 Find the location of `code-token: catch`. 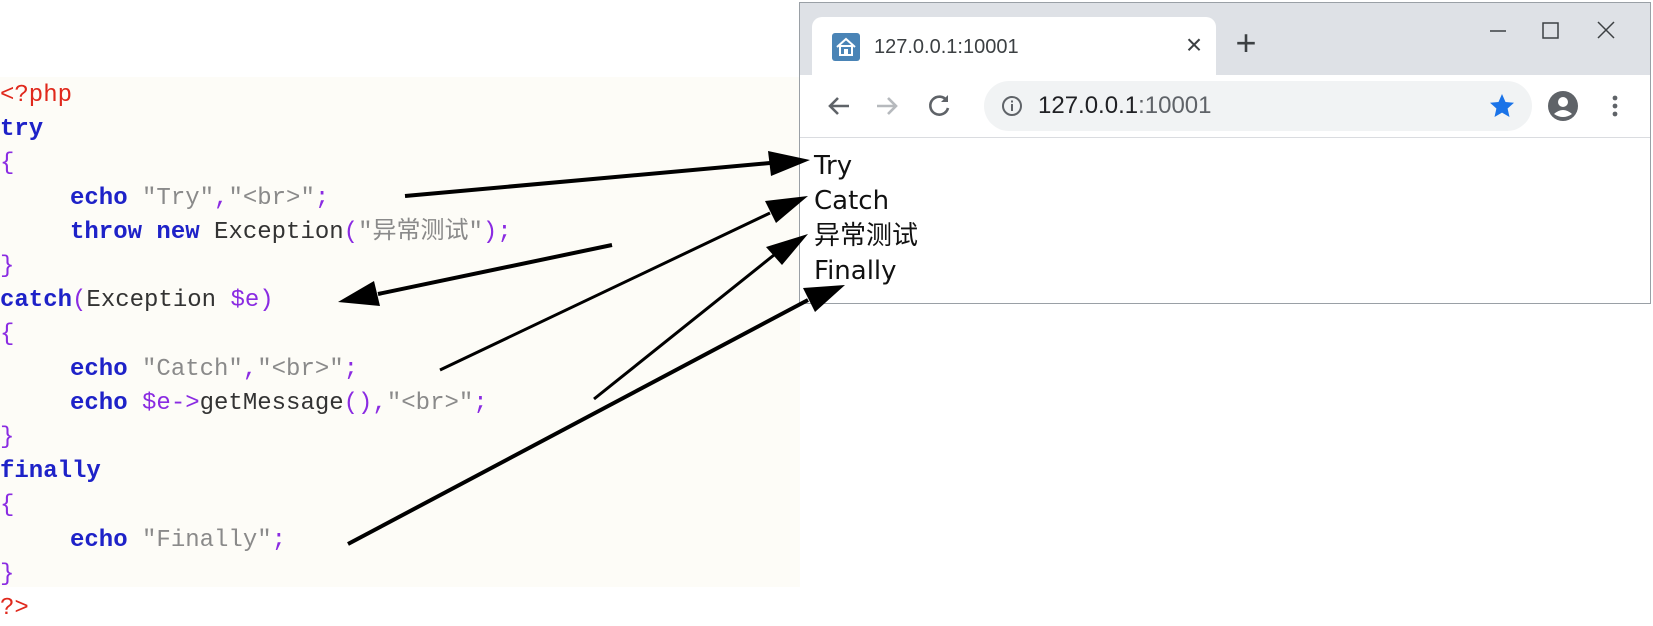

code-token: catch is located at coordinates (36, 301).